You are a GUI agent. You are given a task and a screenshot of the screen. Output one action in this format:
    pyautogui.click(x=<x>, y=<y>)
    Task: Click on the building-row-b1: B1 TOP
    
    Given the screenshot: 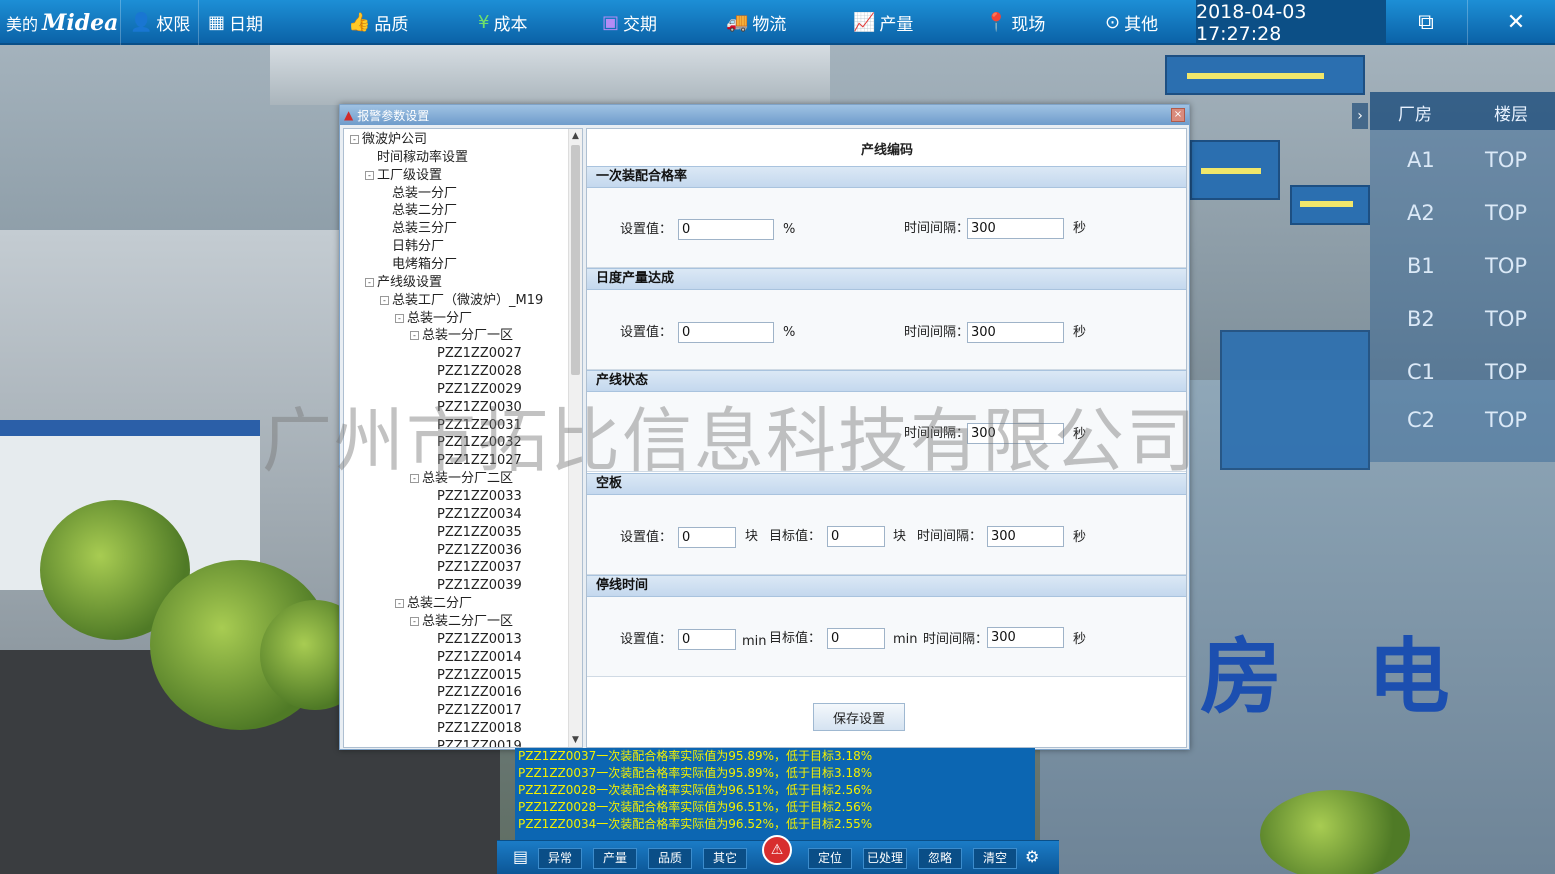 What is the action you would take?
    pyautogui.click(x=1462, y=267)
    